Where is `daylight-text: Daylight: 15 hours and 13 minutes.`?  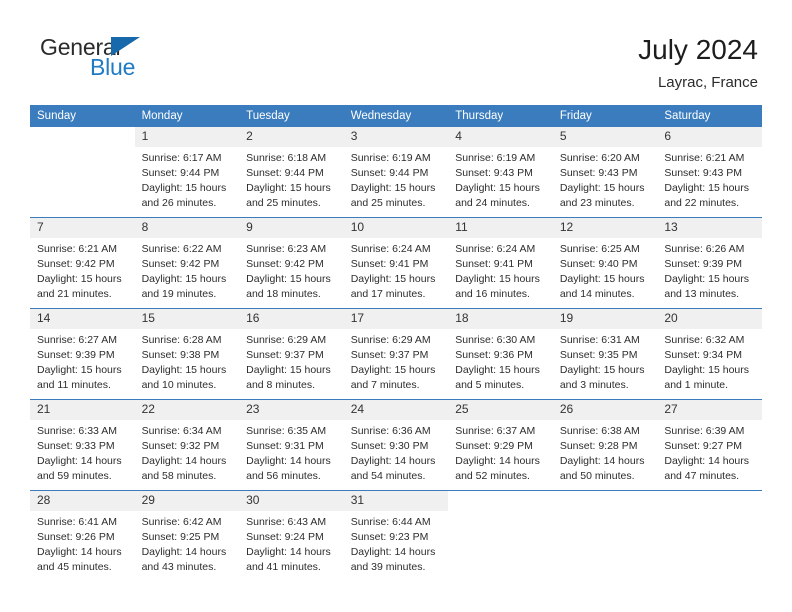 daylight-text: Daylight: 15 hours and 13 minutes. is located at coordinates (707, 286).